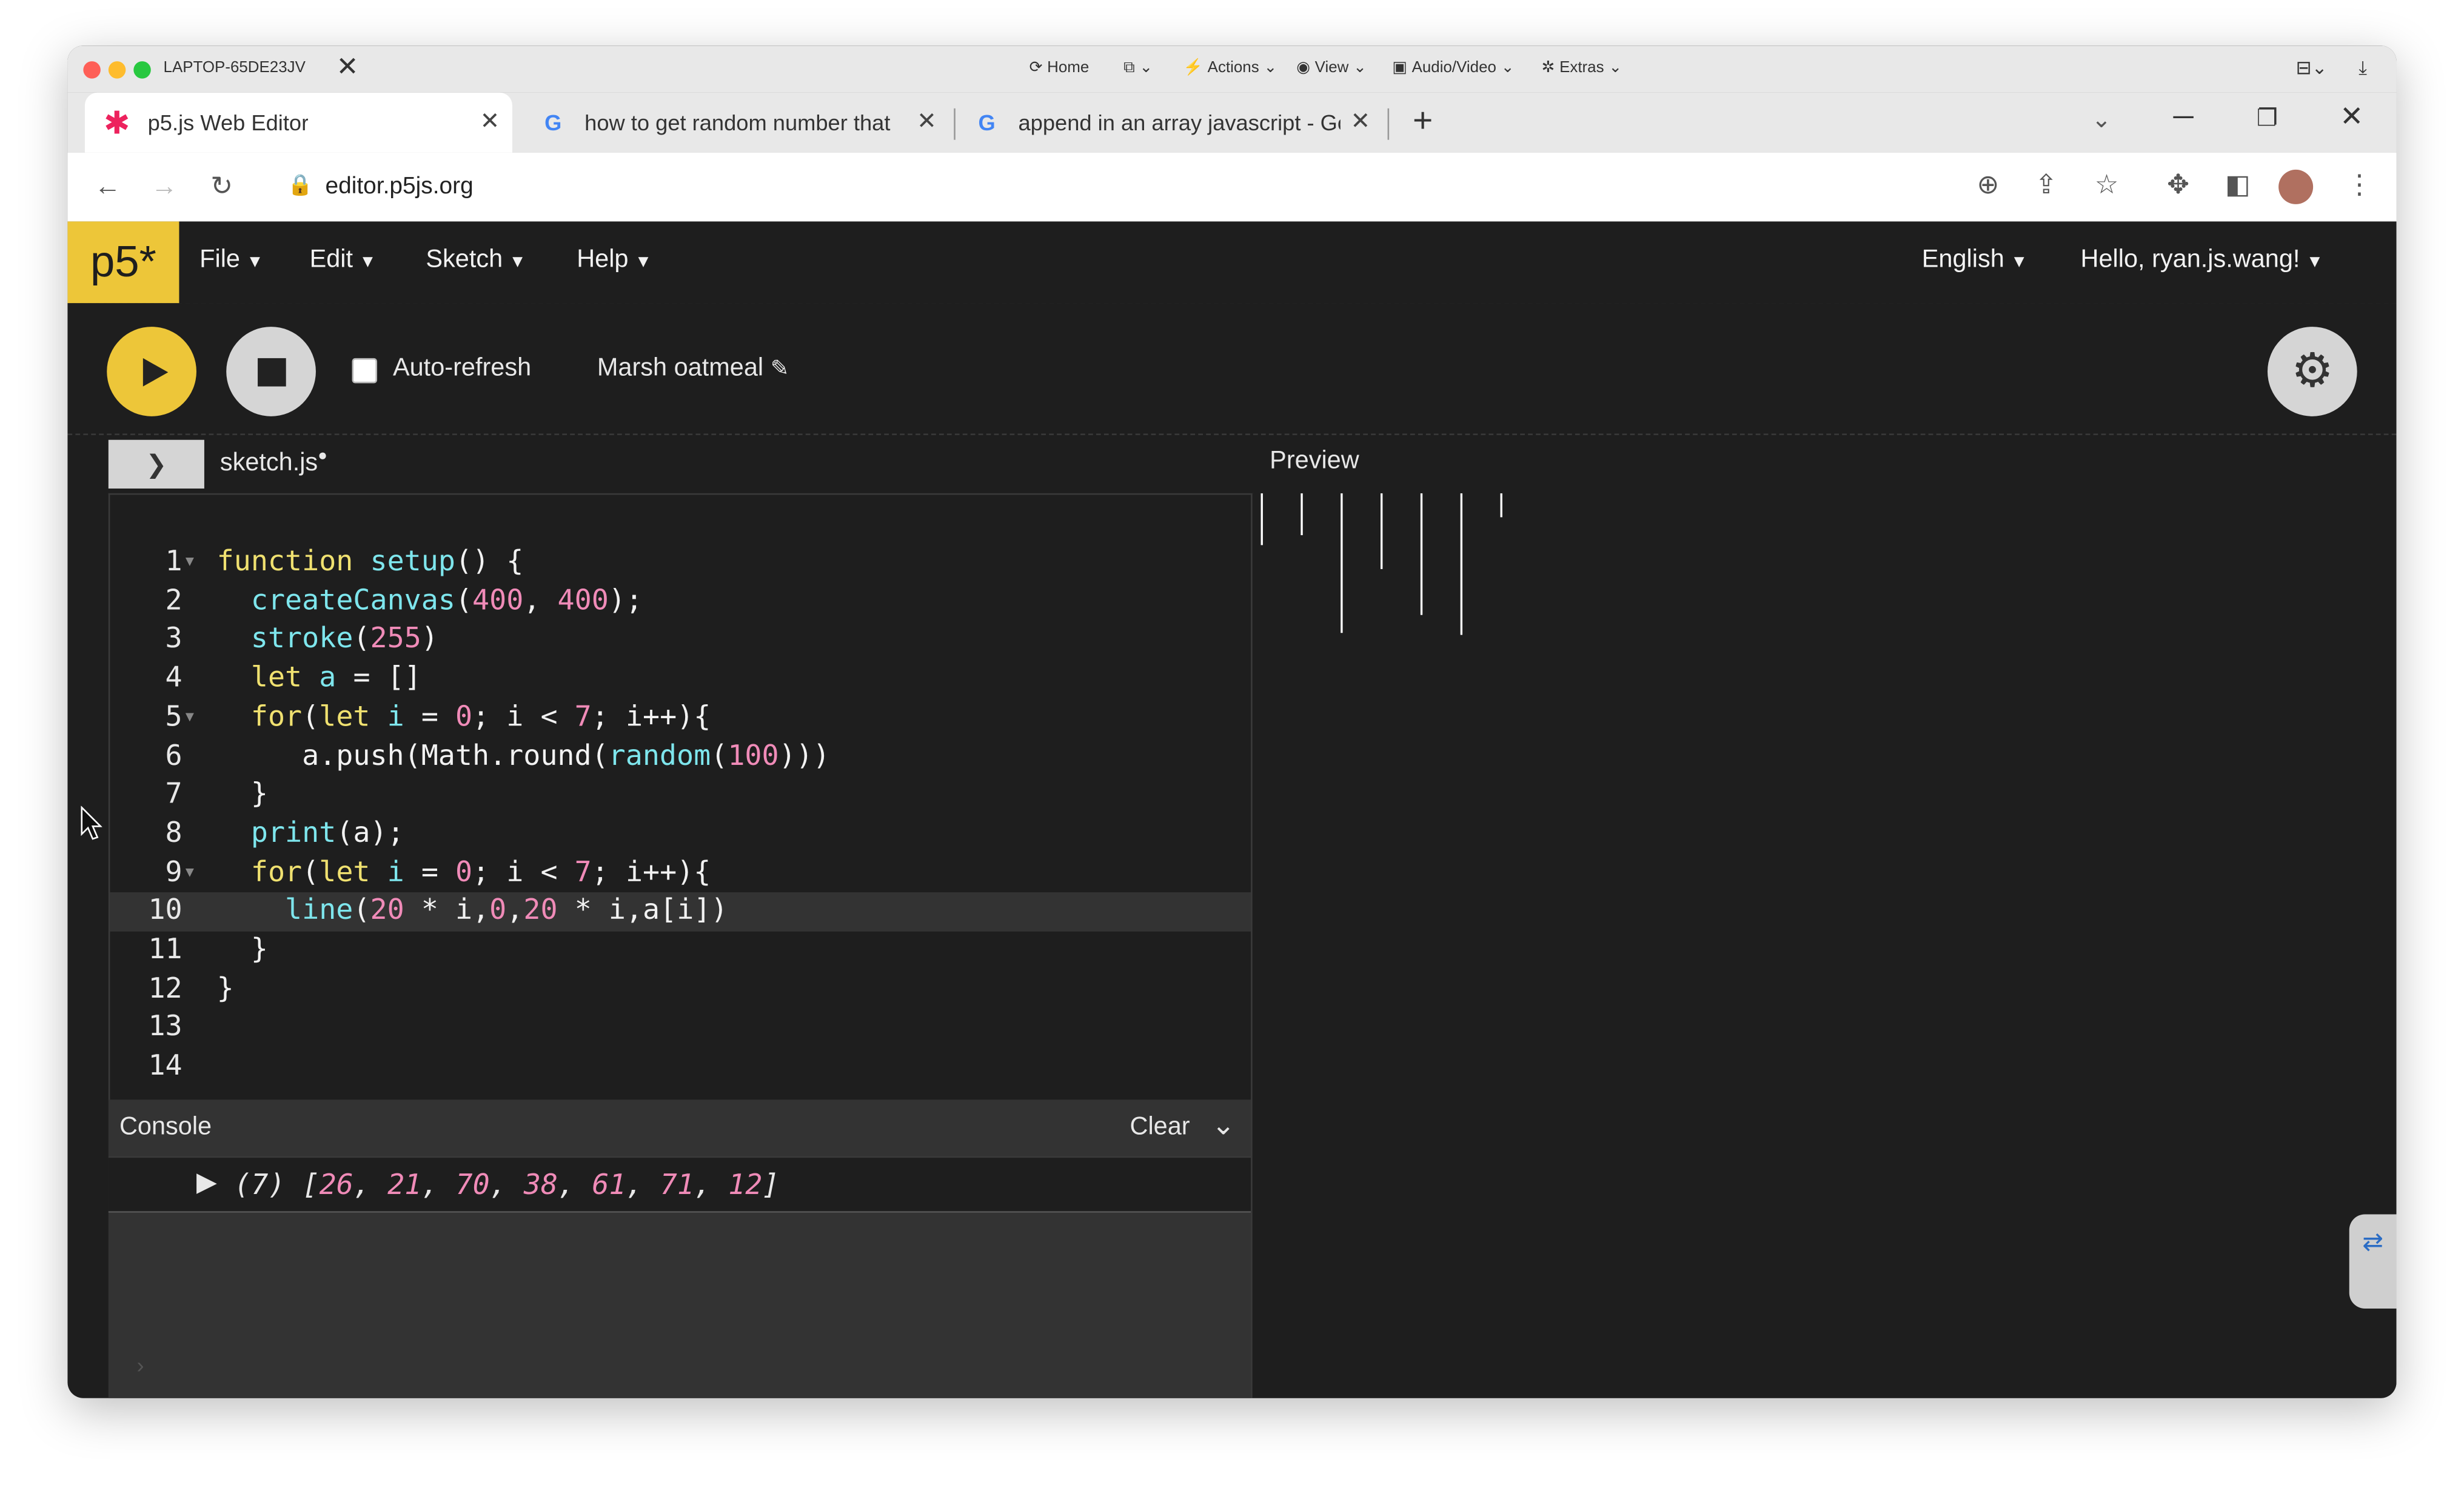 Image resolution: width=2464 pixels, height=1491 pixels. I want to click on close-session-icon: ✕, so click(347, 68).